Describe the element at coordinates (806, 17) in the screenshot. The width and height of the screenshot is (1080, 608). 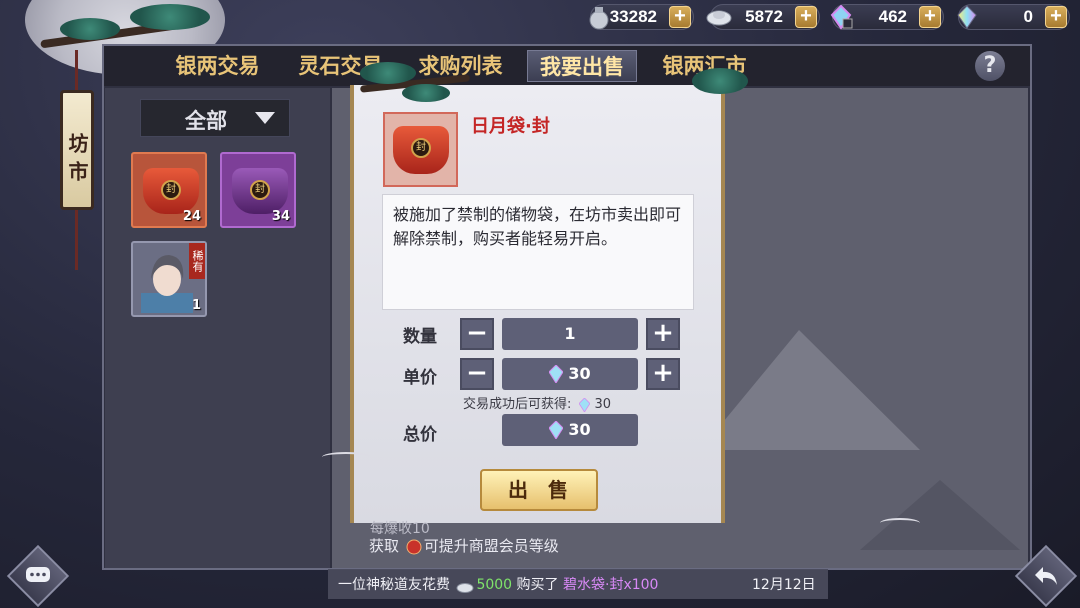
I see `add-ingot-button: +` at that location.